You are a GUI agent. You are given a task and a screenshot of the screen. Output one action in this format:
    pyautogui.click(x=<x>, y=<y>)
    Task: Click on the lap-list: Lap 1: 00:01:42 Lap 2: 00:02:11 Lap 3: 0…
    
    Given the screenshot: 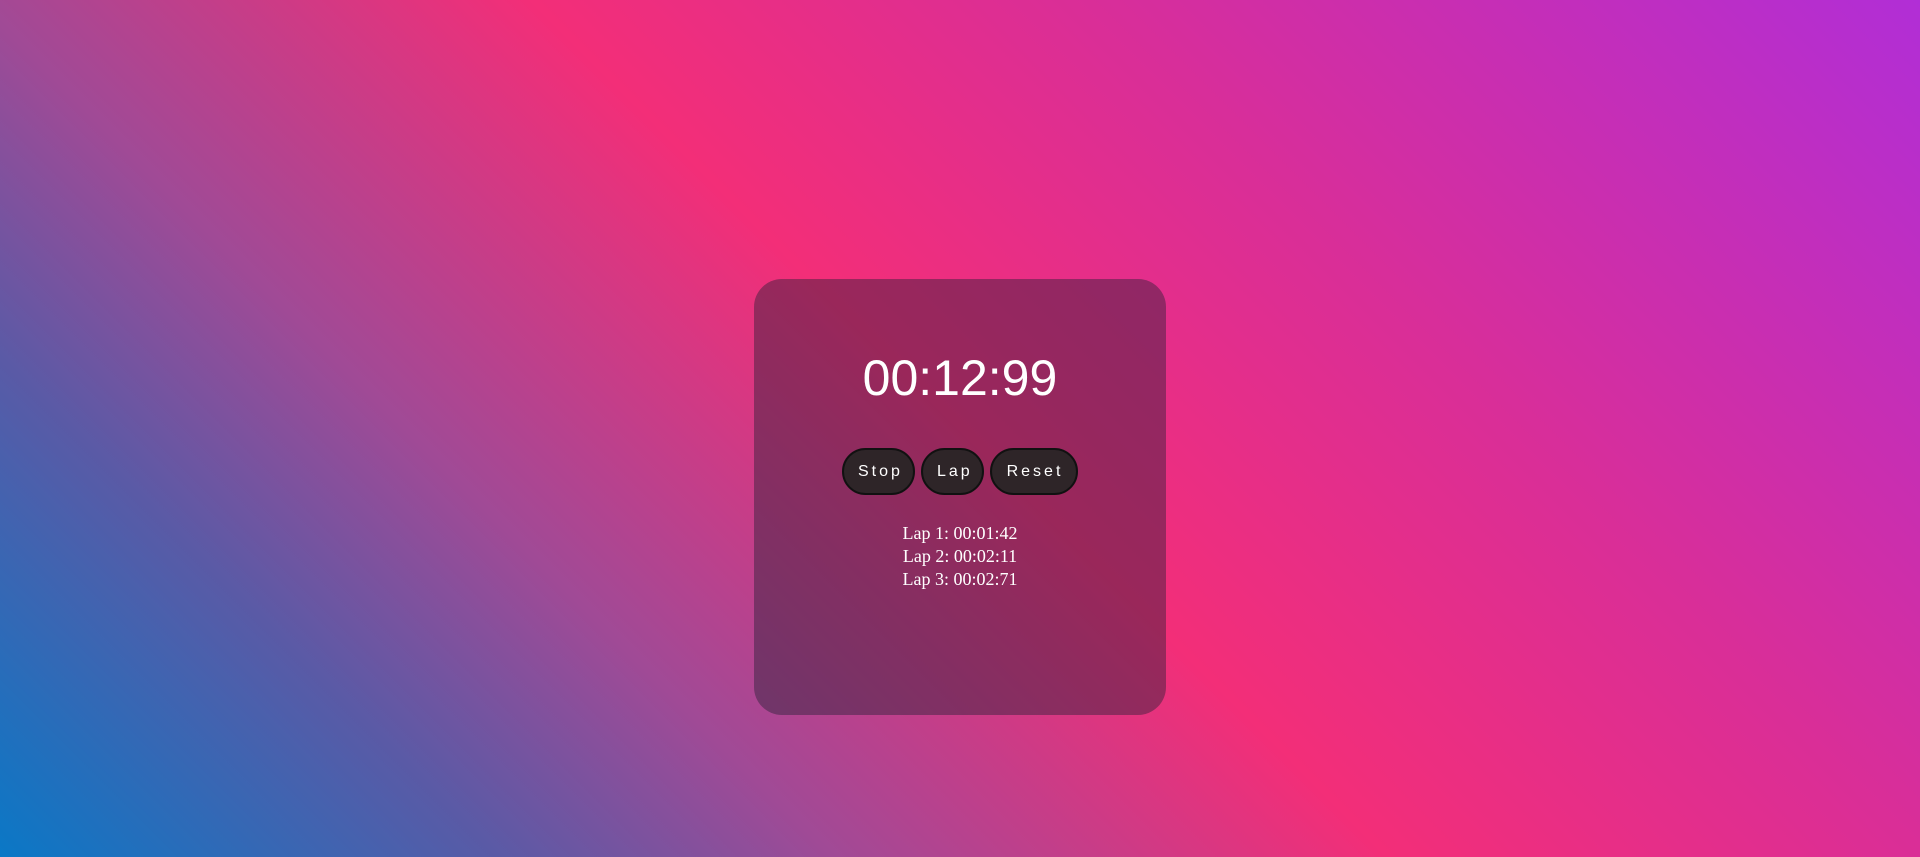 What is the action you would take?
    pyautogui.click(x=960, y=556)
    